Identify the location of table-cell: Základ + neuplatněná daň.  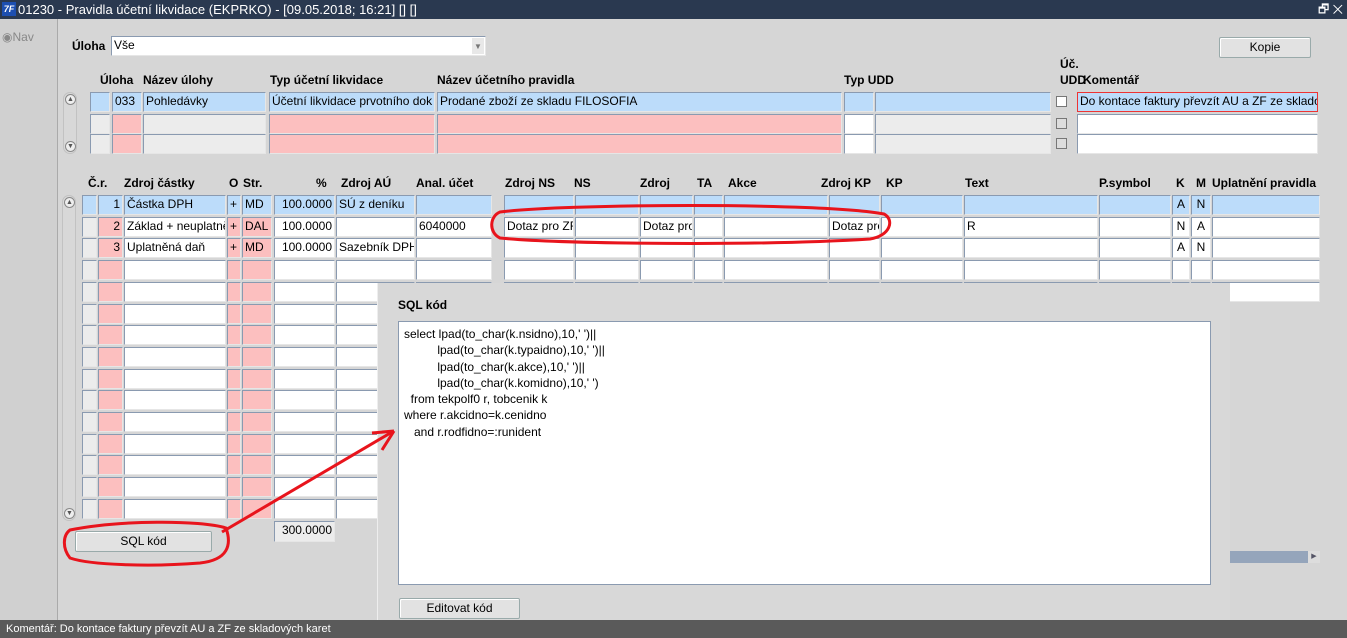
(175, 227).